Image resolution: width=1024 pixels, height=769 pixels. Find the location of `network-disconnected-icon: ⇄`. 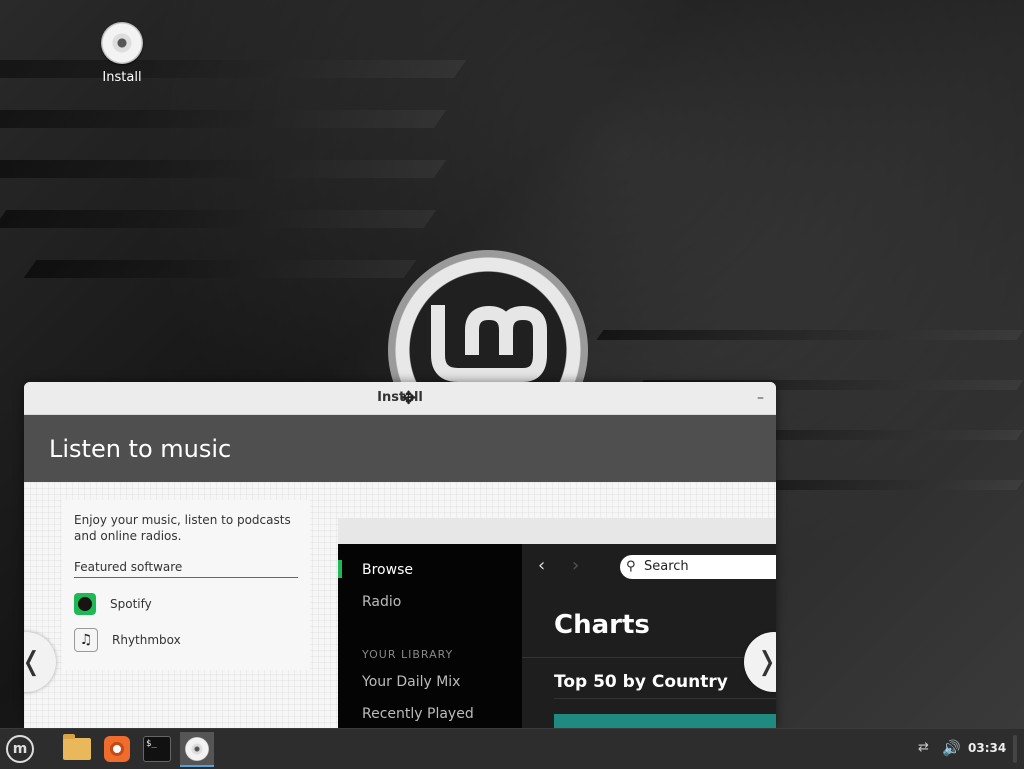

network-disconnected-icon: ⇄ is located at coordinates (923, 747).